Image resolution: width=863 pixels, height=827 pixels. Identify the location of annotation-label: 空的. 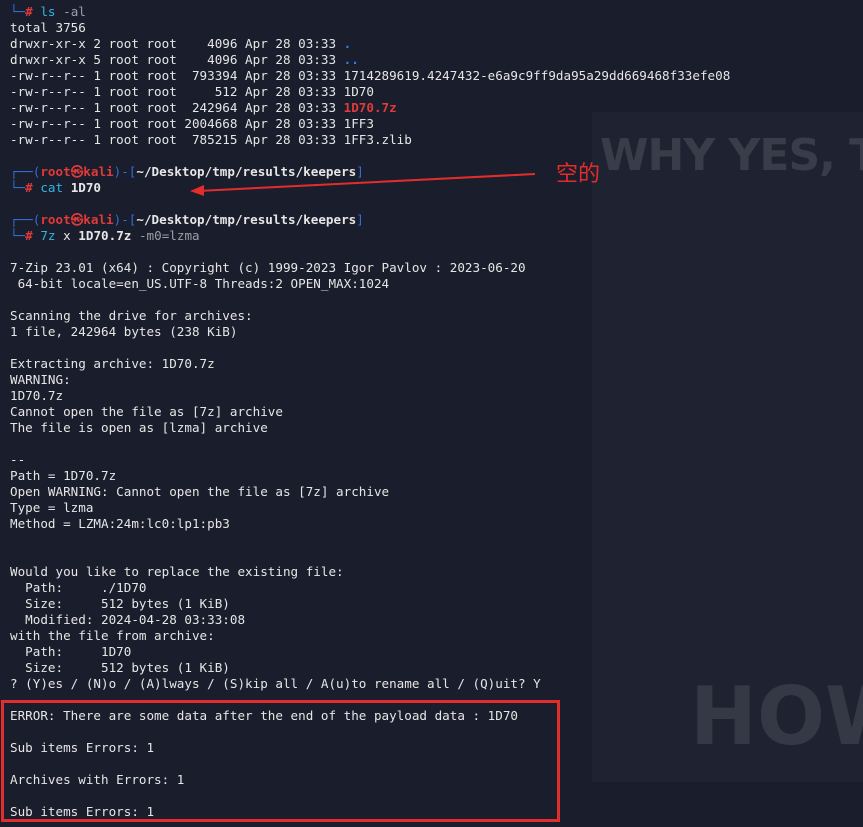
(578, 174).